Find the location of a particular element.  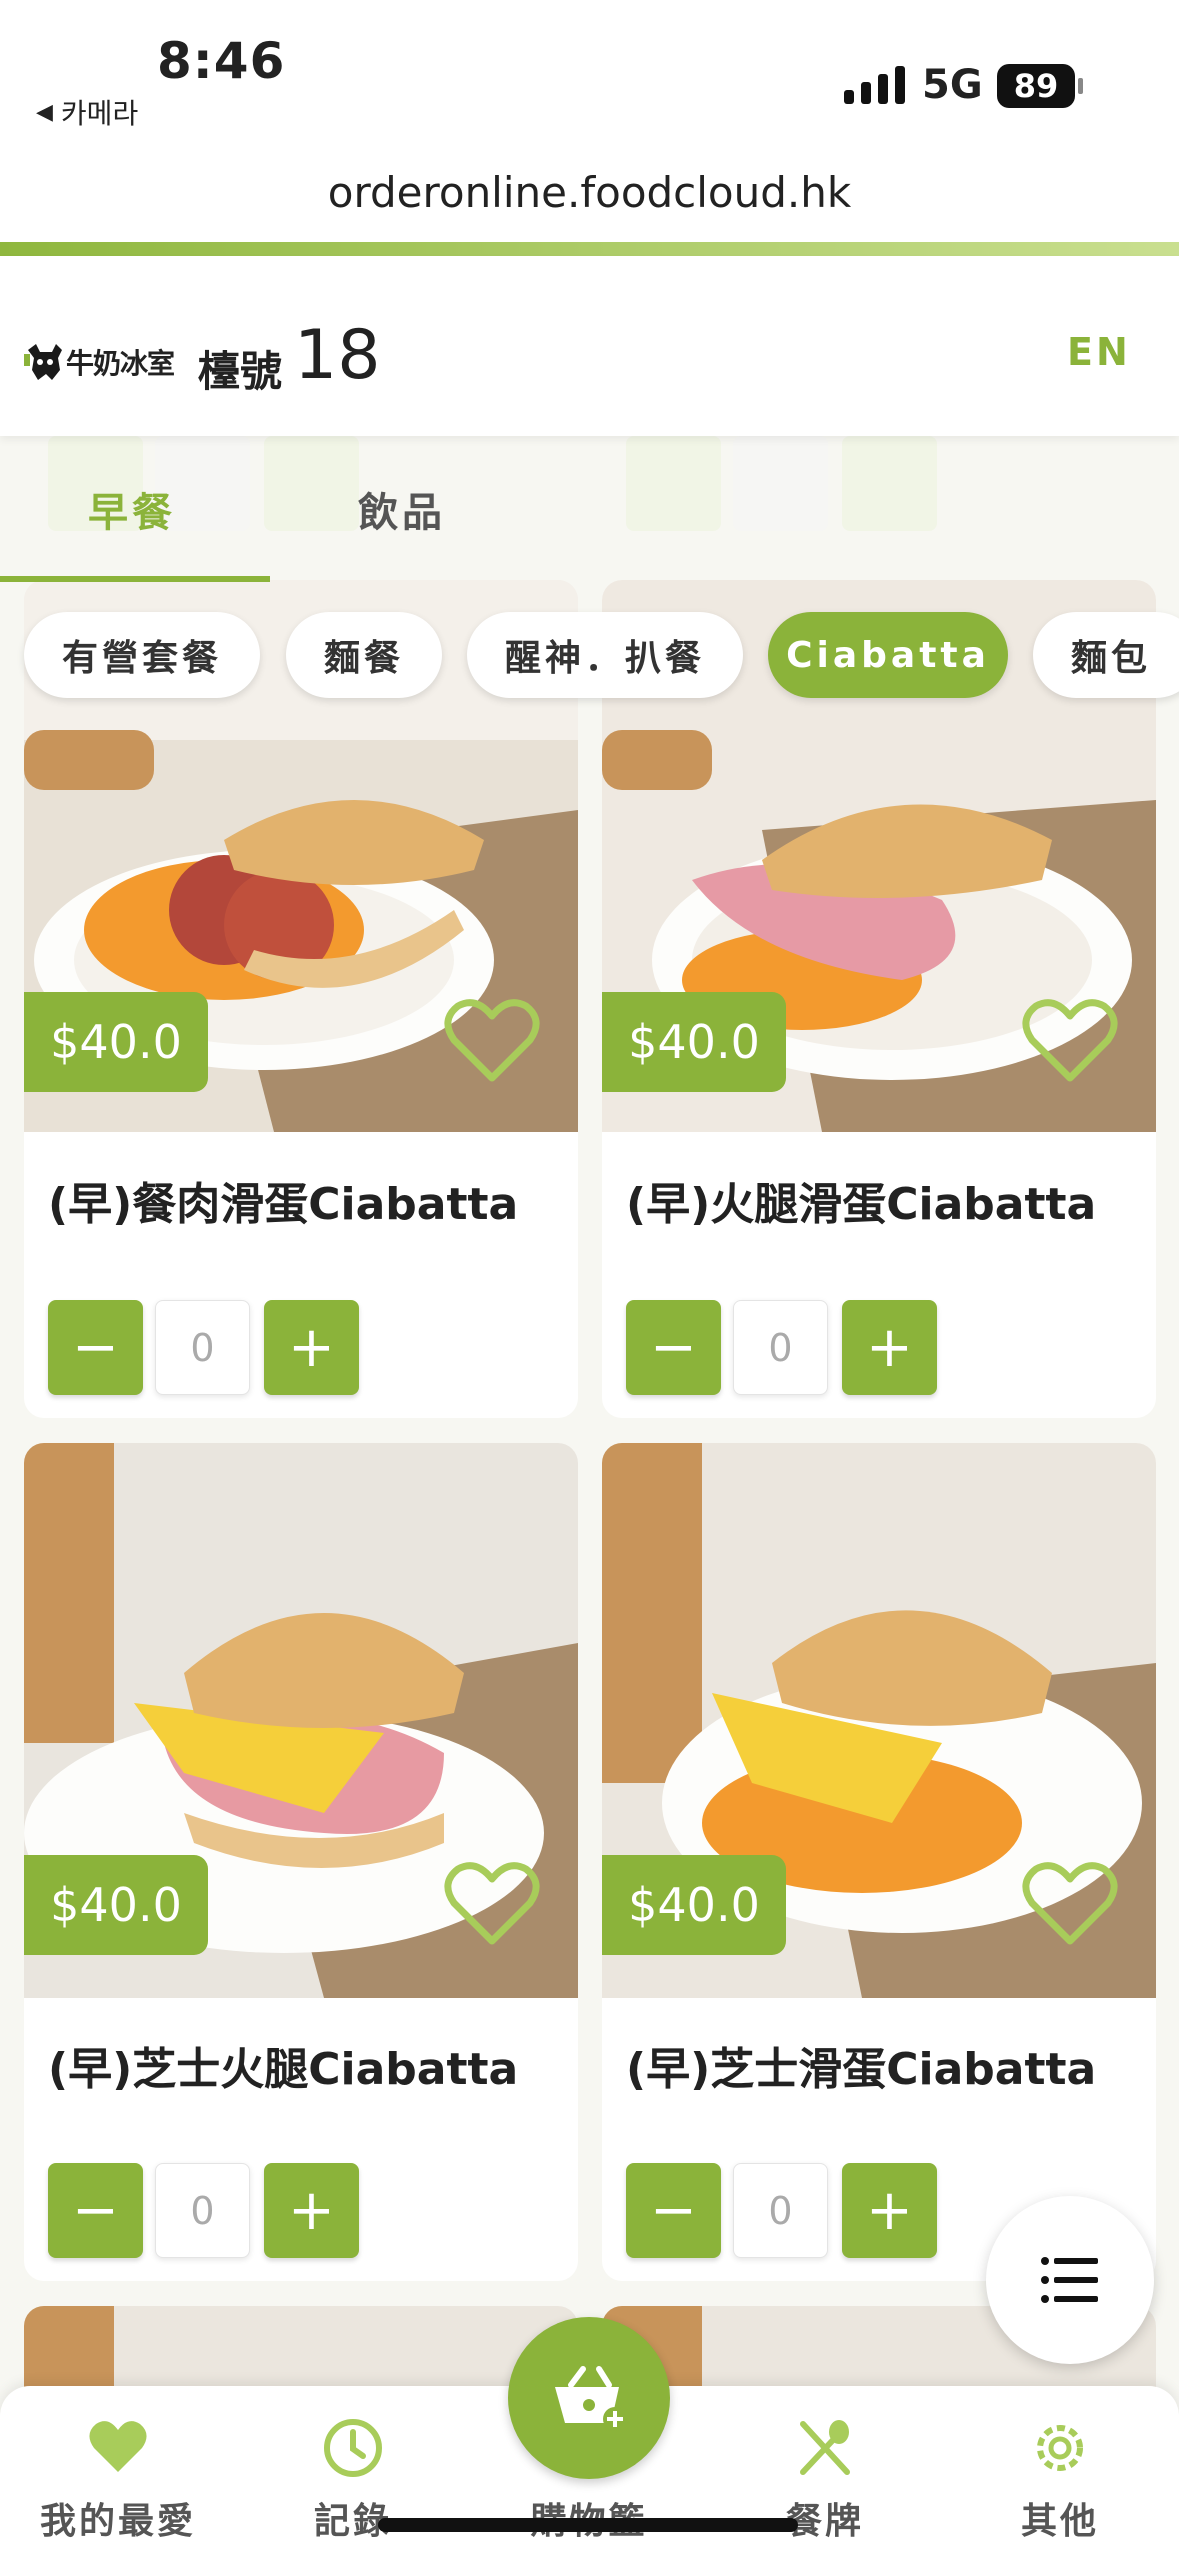

product-name: (早)火腿滑蛋Ciabatta is located at coordinates (861, 1204).